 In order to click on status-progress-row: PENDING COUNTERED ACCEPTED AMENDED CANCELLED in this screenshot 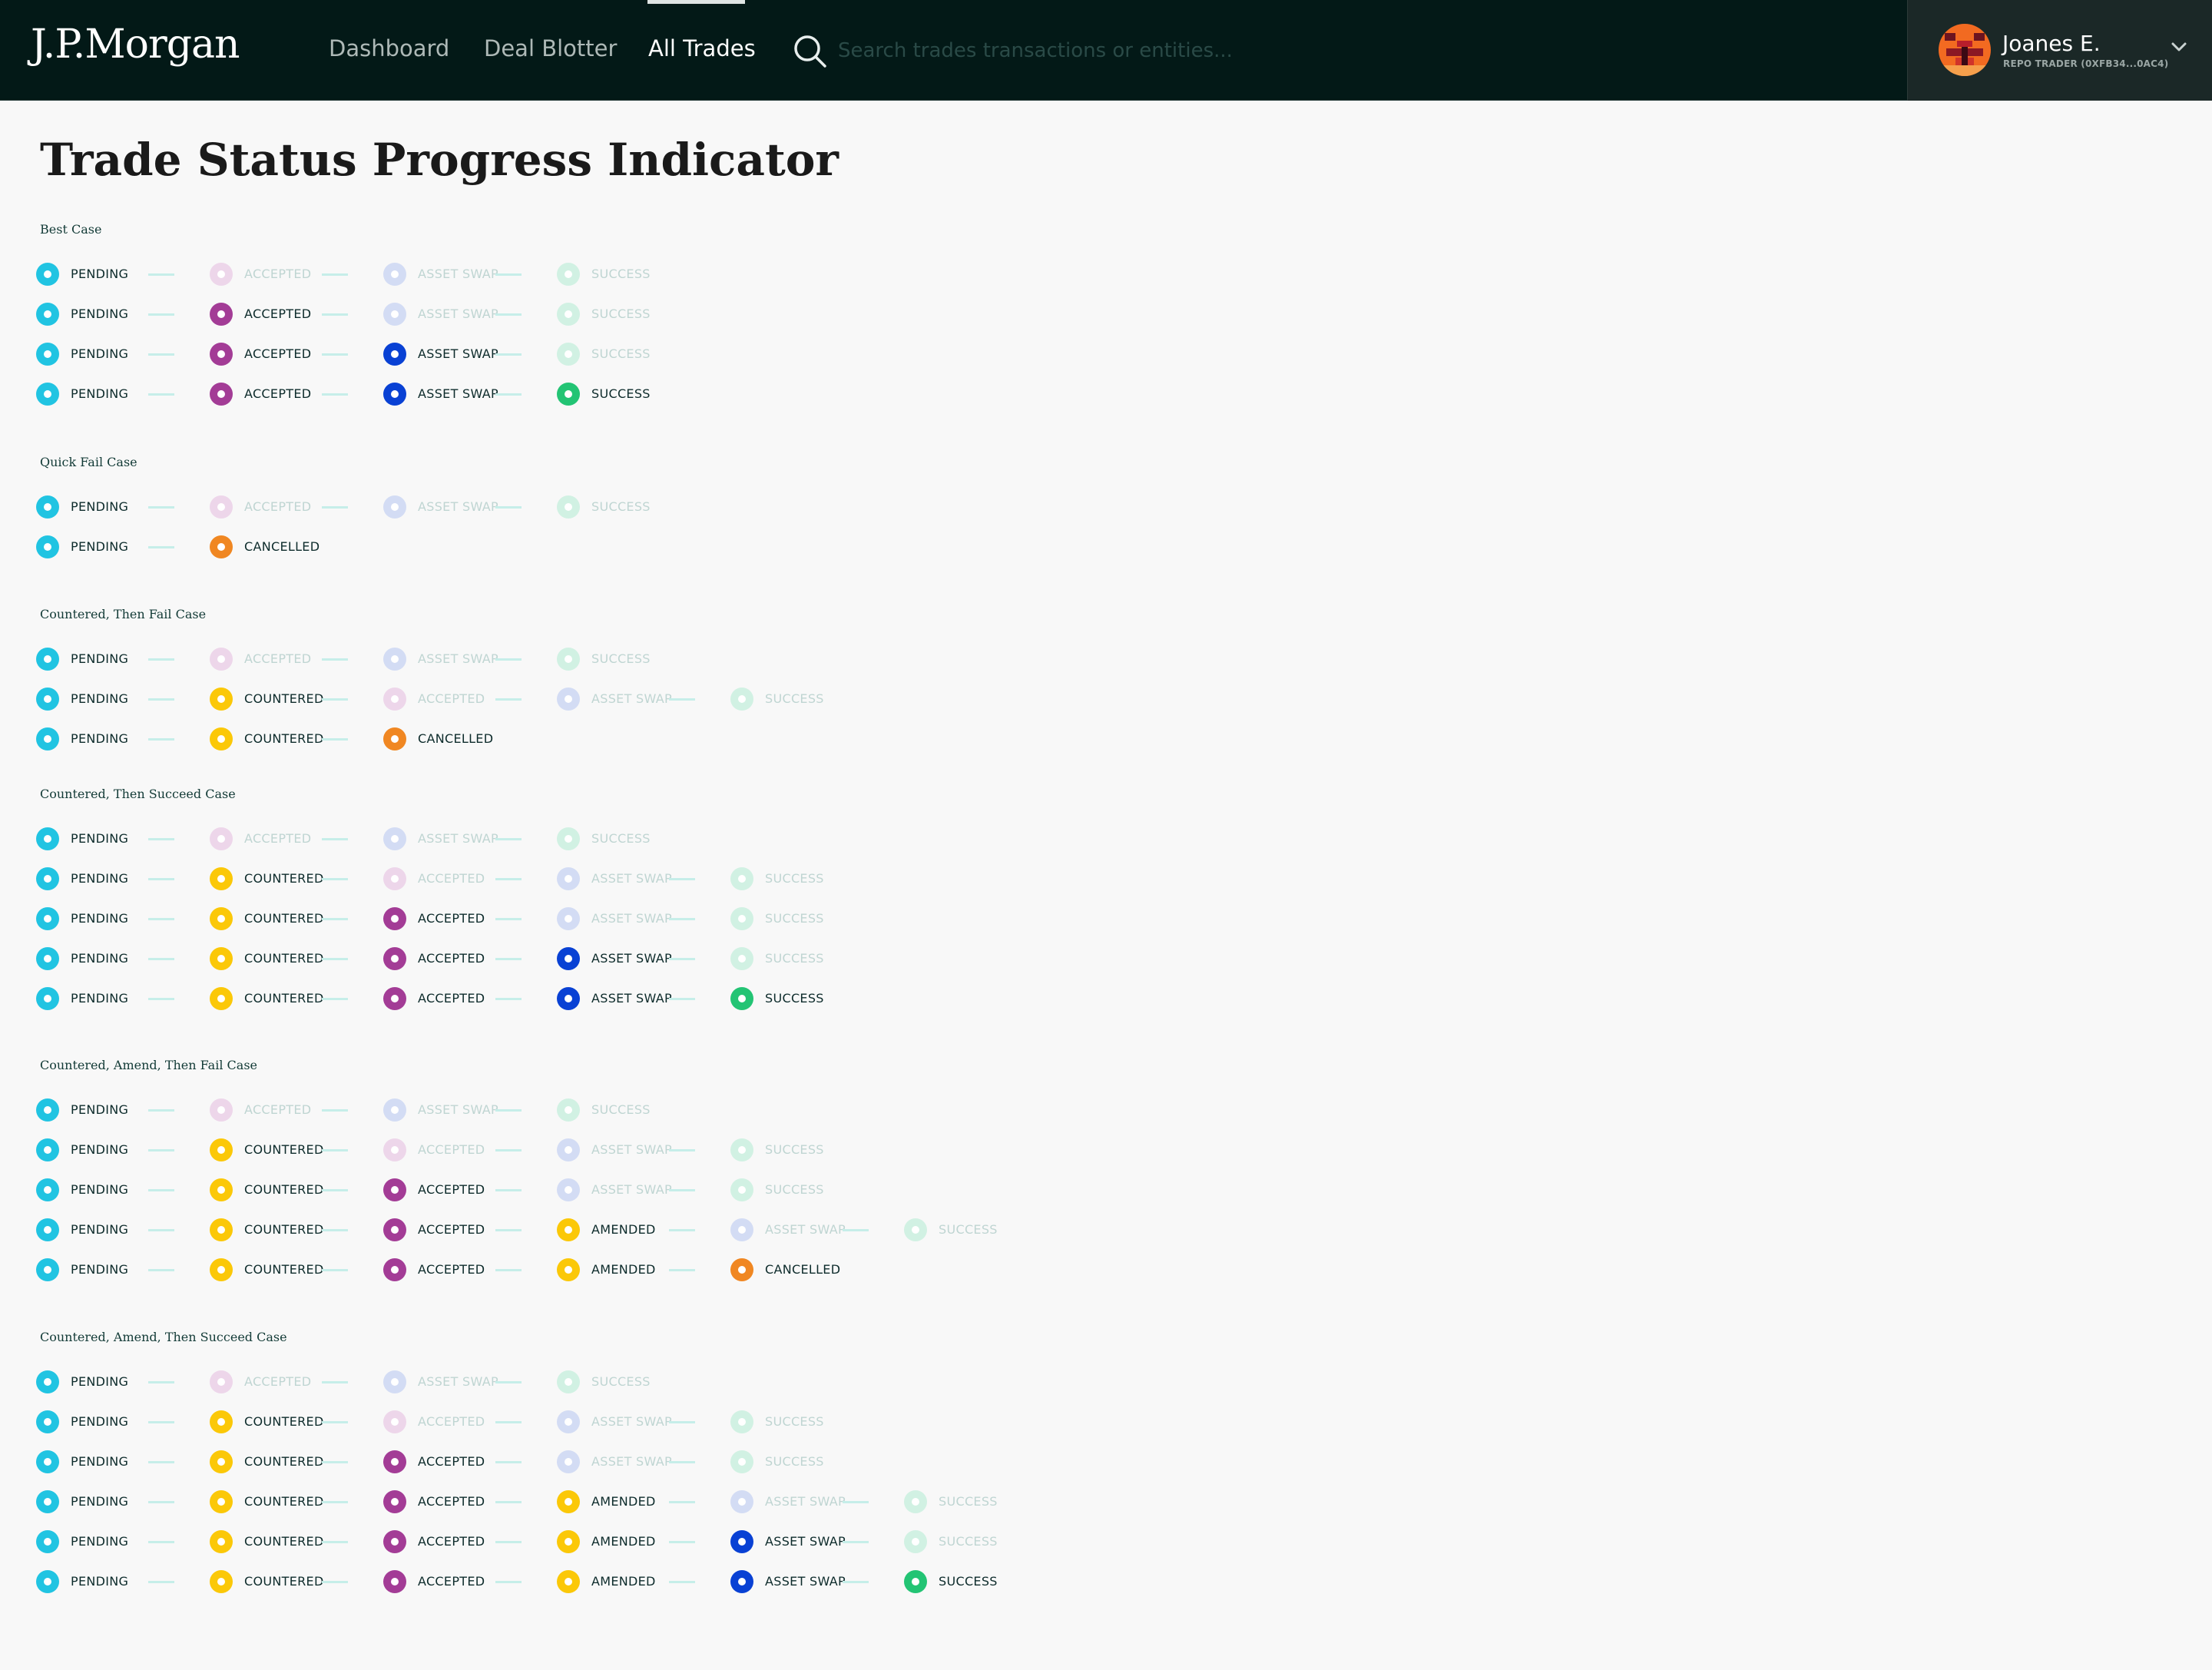, I will do `click(537, 1269)`.